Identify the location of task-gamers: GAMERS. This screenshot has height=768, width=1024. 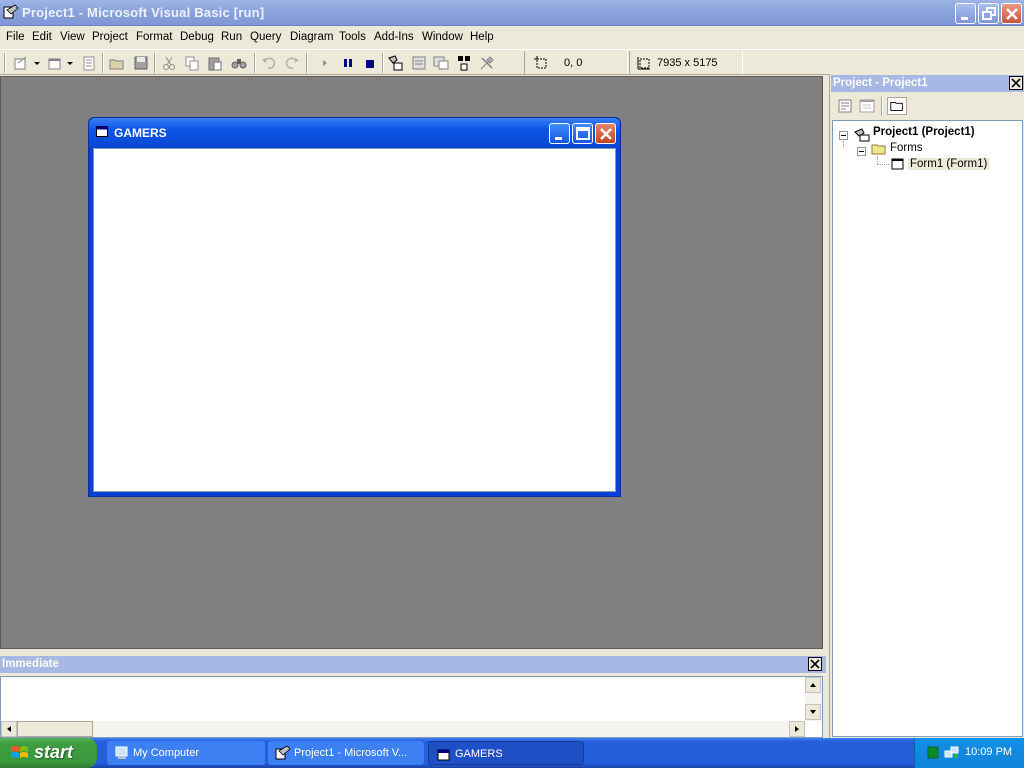
(506, 753).